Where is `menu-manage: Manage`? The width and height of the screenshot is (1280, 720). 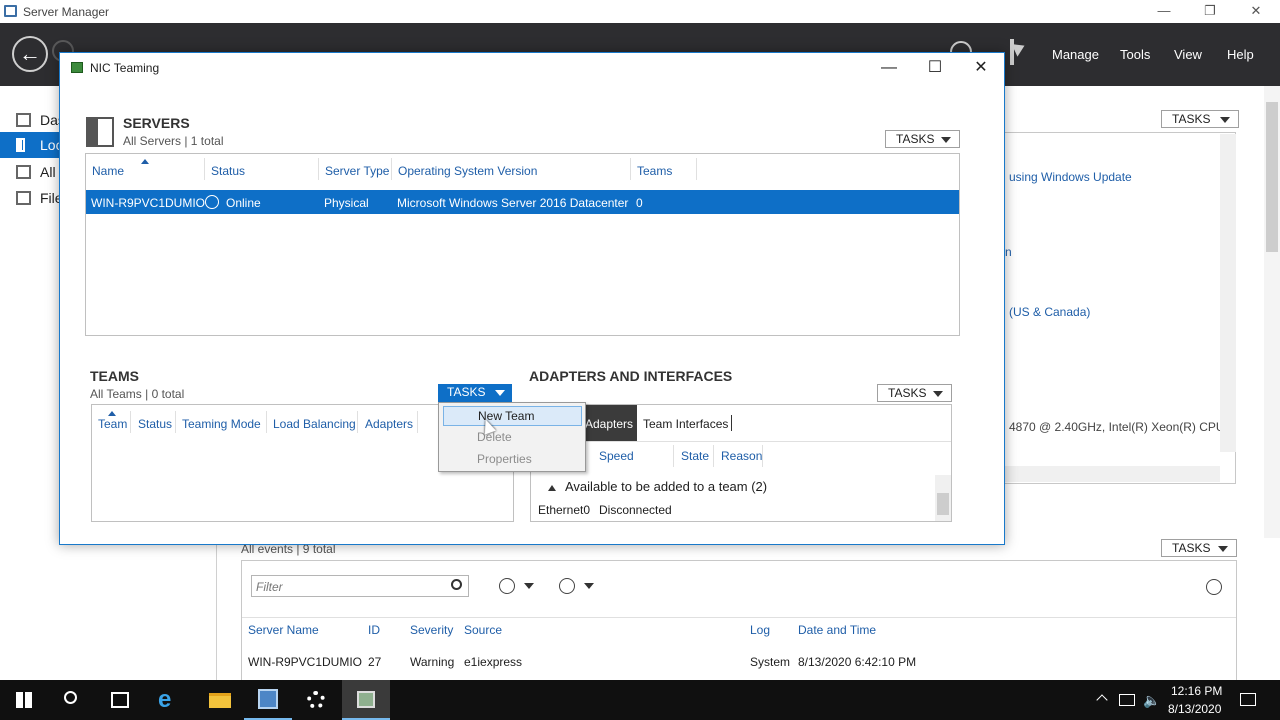
menu-manage: Manage is located at coordinates (1075, 54).